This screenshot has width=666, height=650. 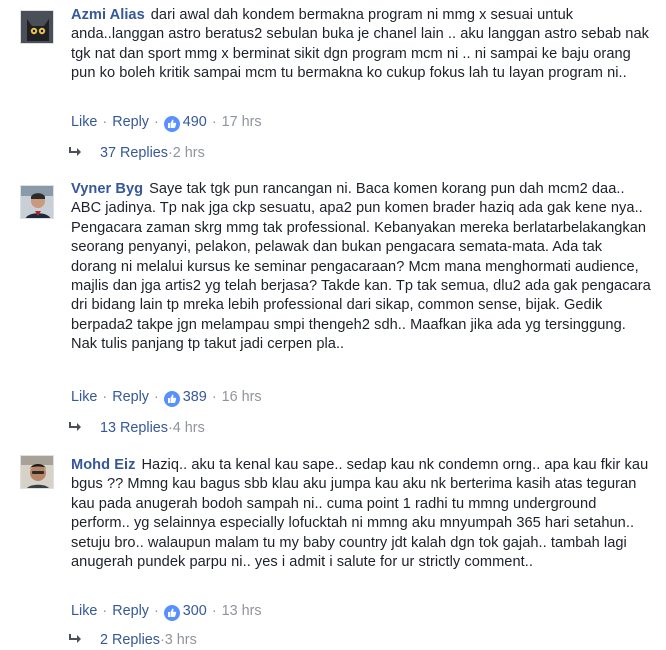 I want to click on avatar-mohd-eiz, so click(x=37, y=472).